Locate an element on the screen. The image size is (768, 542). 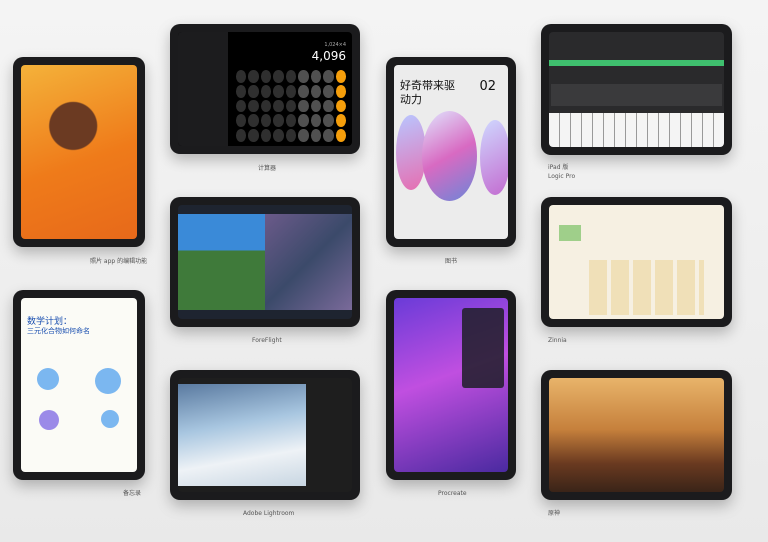
notes-screen: 数学计划： 三元化合物如何命名 is located at coordinates (79, 385).